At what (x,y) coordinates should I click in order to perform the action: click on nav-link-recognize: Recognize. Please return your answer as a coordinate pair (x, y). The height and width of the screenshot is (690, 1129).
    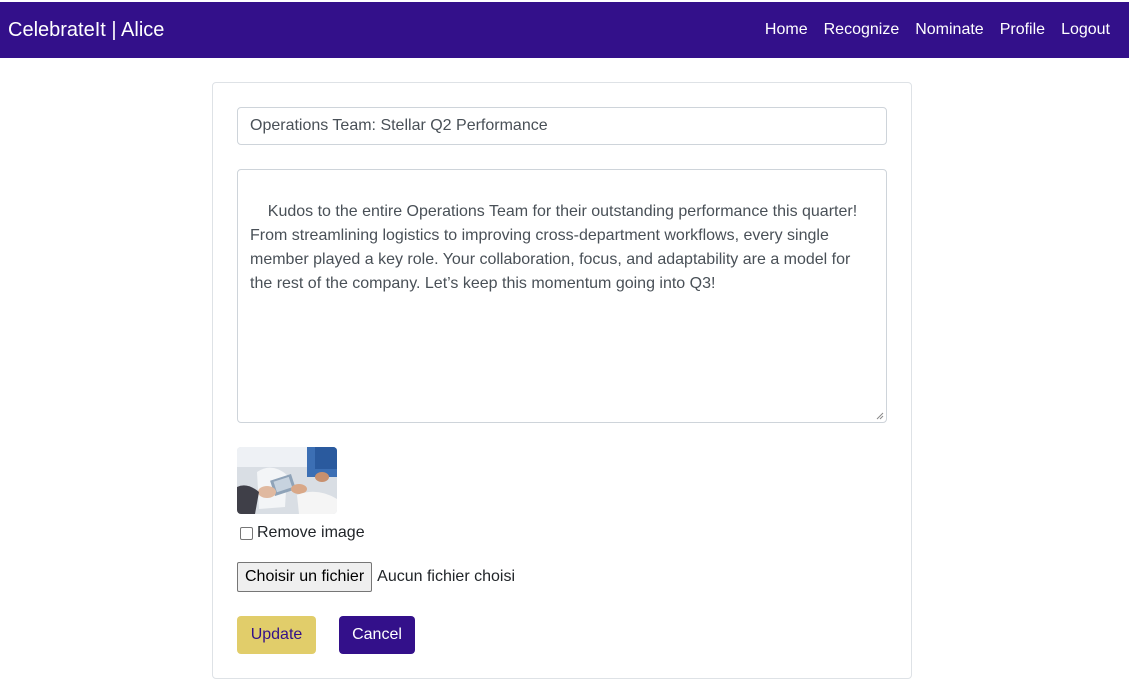
    Looking at the image, I should click on (862, 30).